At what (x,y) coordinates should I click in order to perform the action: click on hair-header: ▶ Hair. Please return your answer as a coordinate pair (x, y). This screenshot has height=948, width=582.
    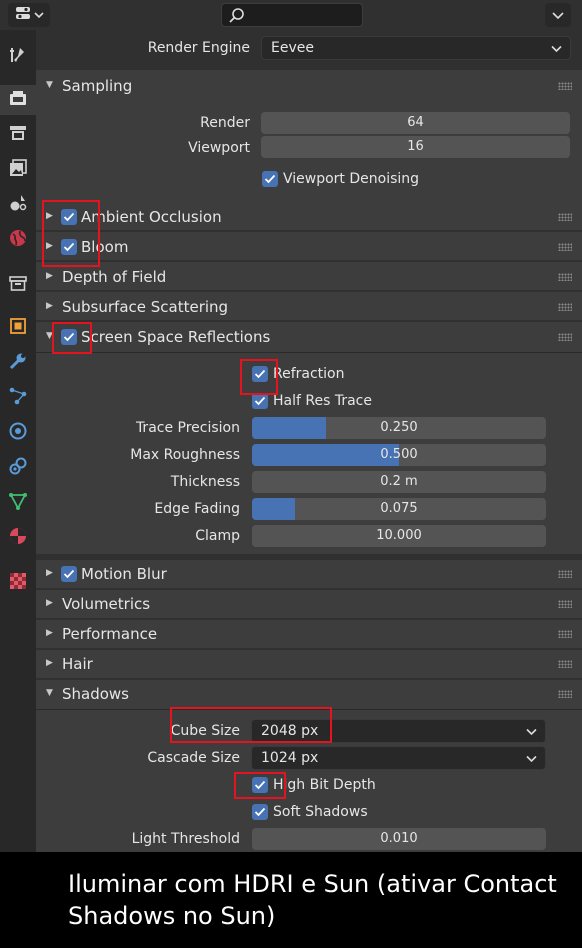
    Looking at the image, I should click on (309, 664).